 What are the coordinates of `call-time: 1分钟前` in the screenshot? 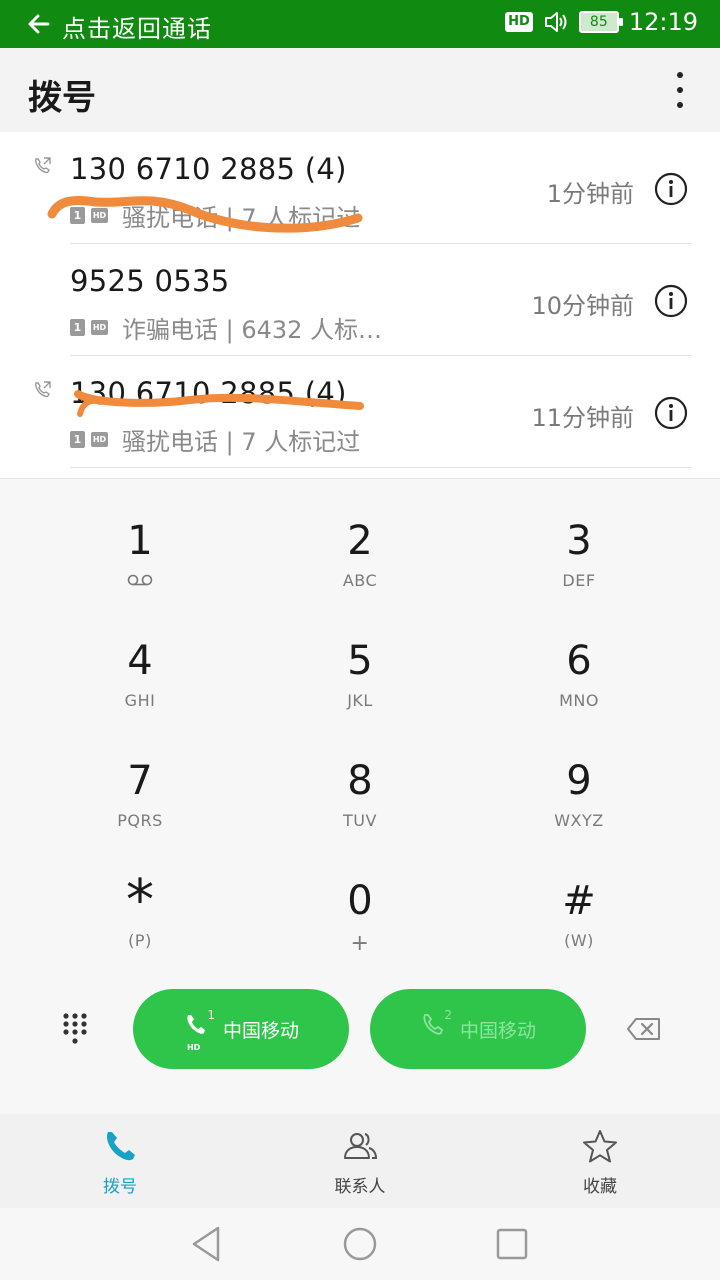 It's located at (590, 194).